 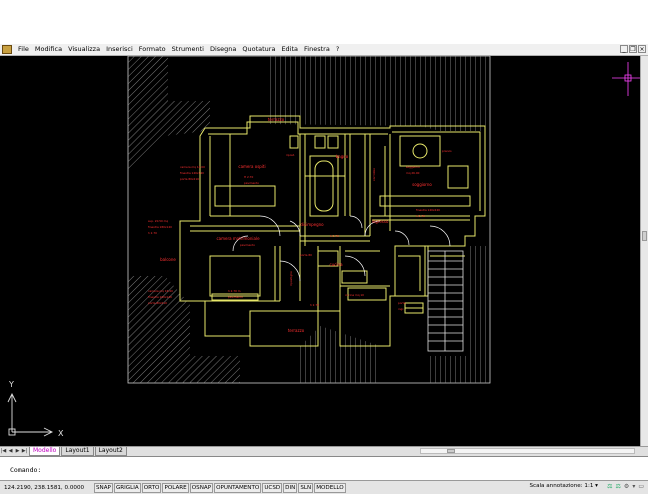 I want to click on tray-settings-icon: ▾, so click(x=633, y=486).